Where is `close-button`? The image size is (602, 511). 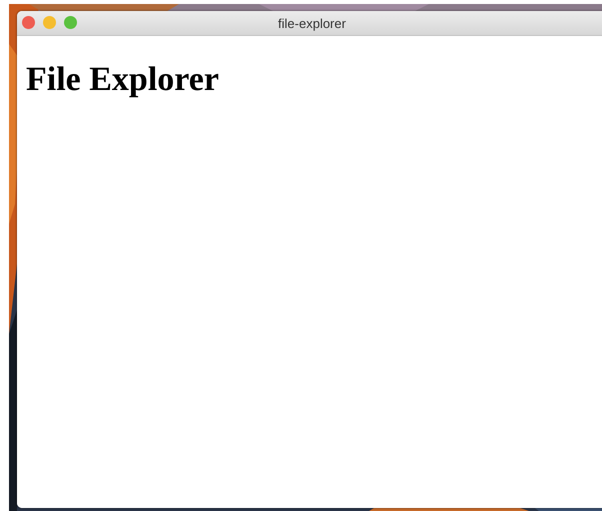 close-button is located at coordinates (28, 22).